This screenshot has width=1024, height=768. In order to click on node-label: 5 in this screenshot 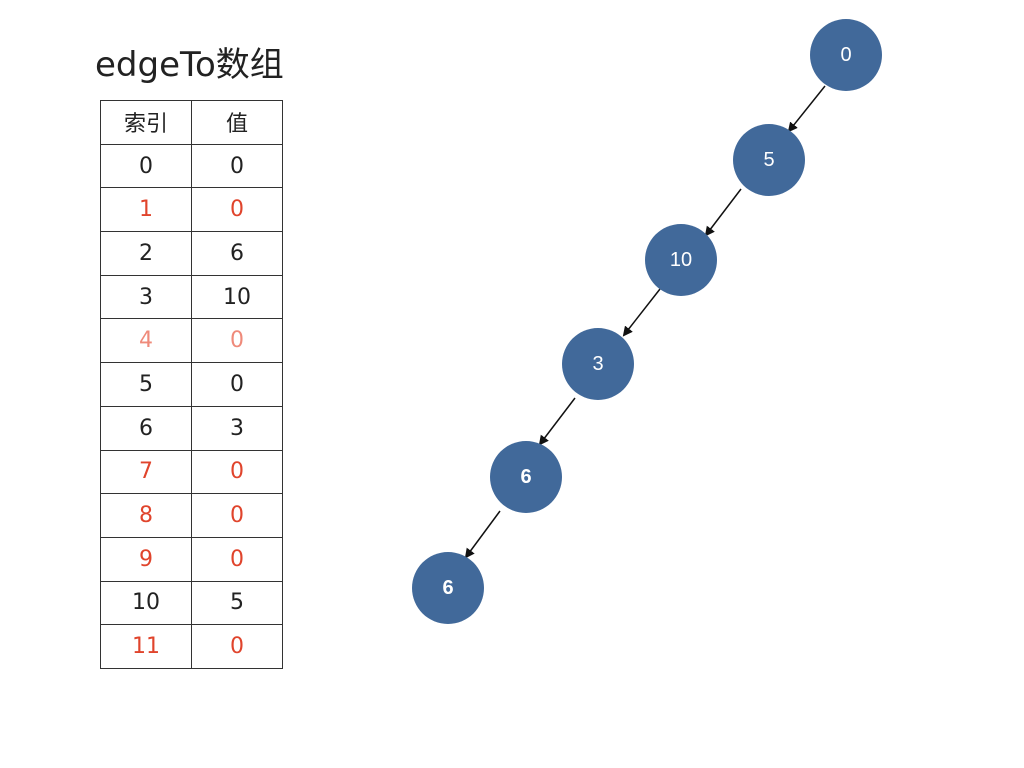, I will do `click(768, 160)`.